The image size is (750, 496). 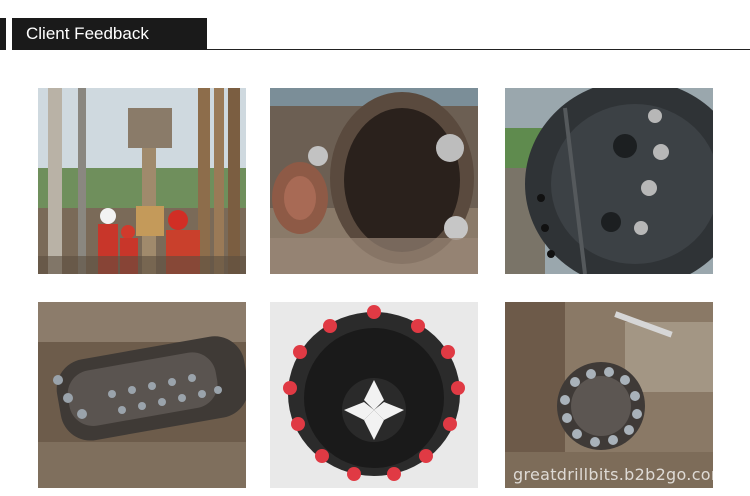 I want to click on photo-product-render-bit, so click(x=374, y=395).